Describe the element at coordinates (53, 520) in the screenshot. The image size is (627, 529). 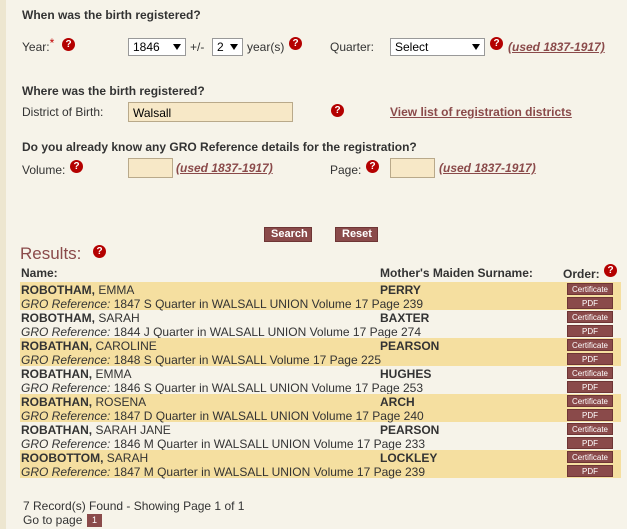
I see `goto-page-label: Go to page` at that location.